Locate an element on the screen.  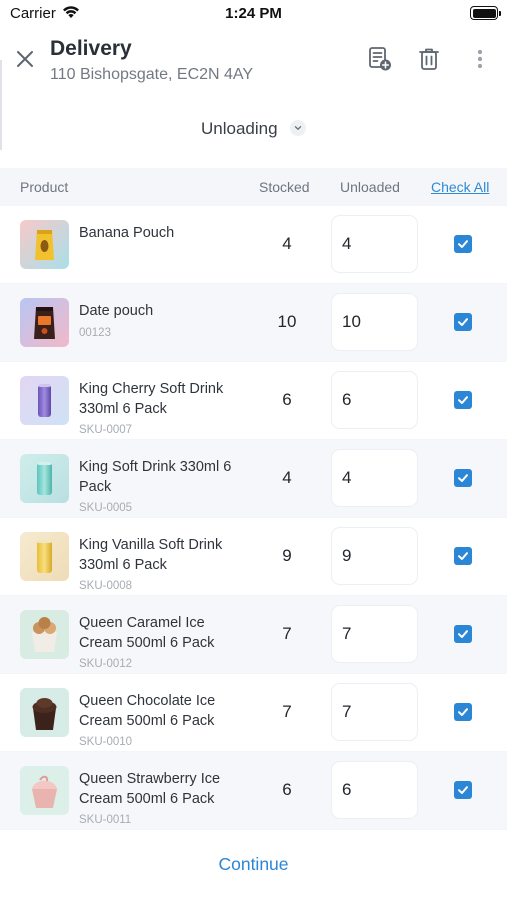
check-all-link: Check All is located at coordinates (460, 187).